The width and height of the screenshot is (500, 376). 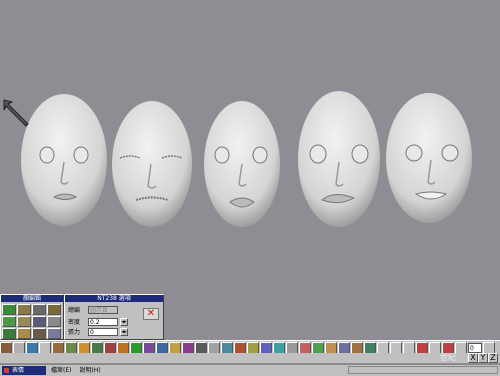 What do you see at coordinates (483, 358) in the screenshot?
I see `axis-y-button: Y` at bounding box center [483, 358].